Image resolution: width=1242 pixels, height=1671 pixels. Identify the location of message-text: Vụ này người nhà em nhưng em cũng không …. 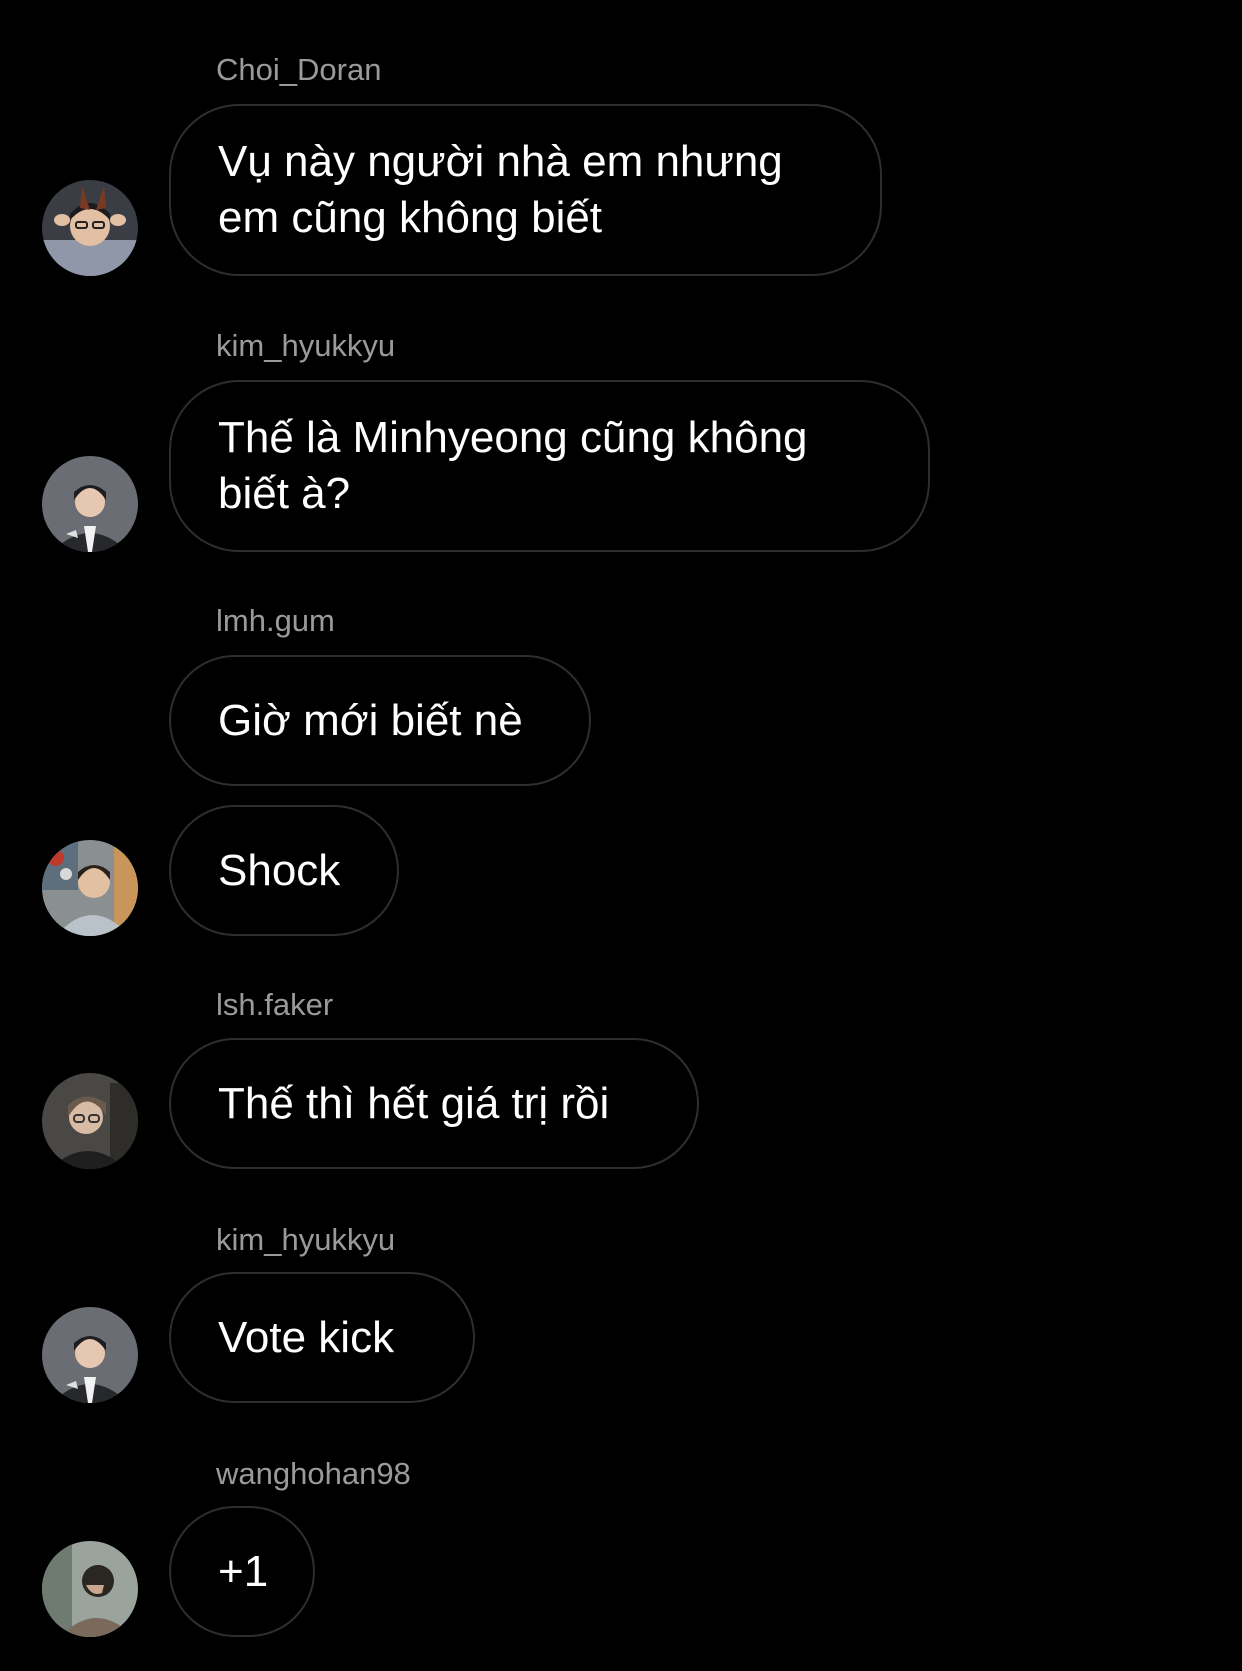
(500, 189).